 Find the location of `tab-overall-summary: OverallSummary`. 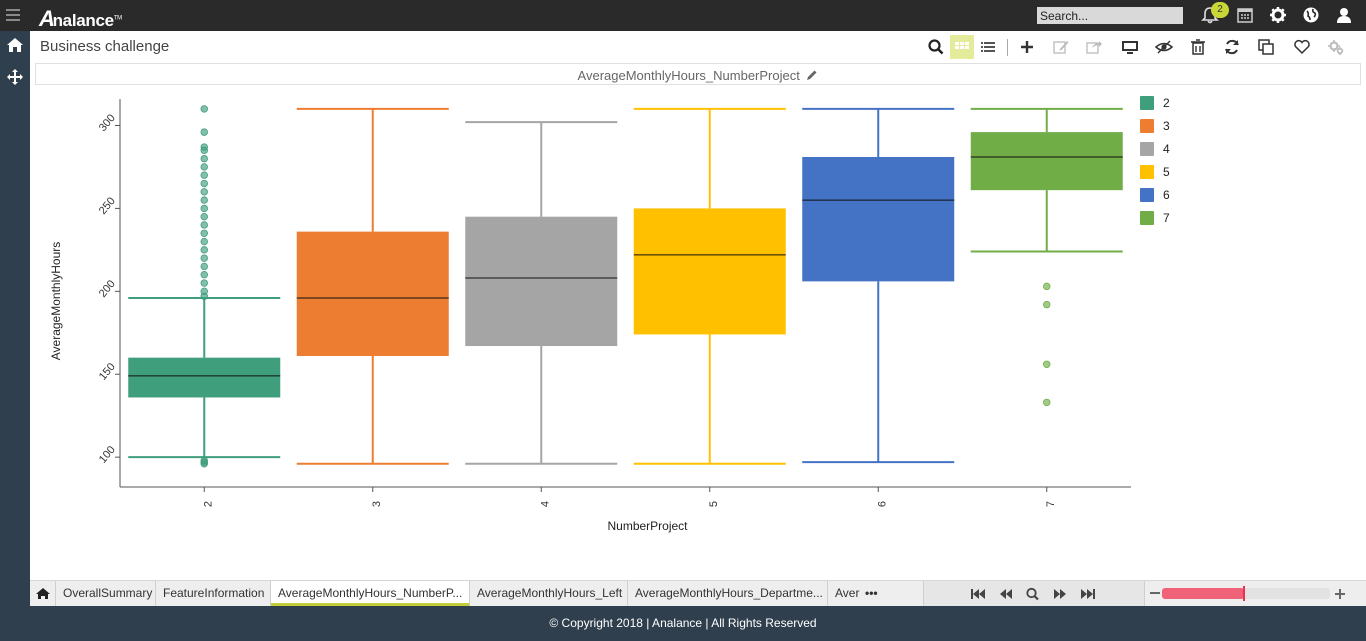

tab-overall-summary: OverallSummary is located at coordinates (106, 593).